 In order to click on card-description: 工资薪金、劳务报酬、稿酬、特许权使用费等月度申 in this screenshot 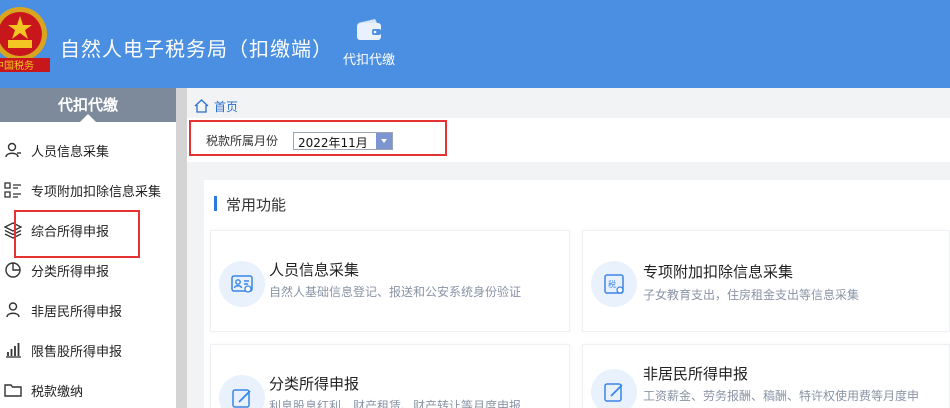, I will do `click(781, 396)`.